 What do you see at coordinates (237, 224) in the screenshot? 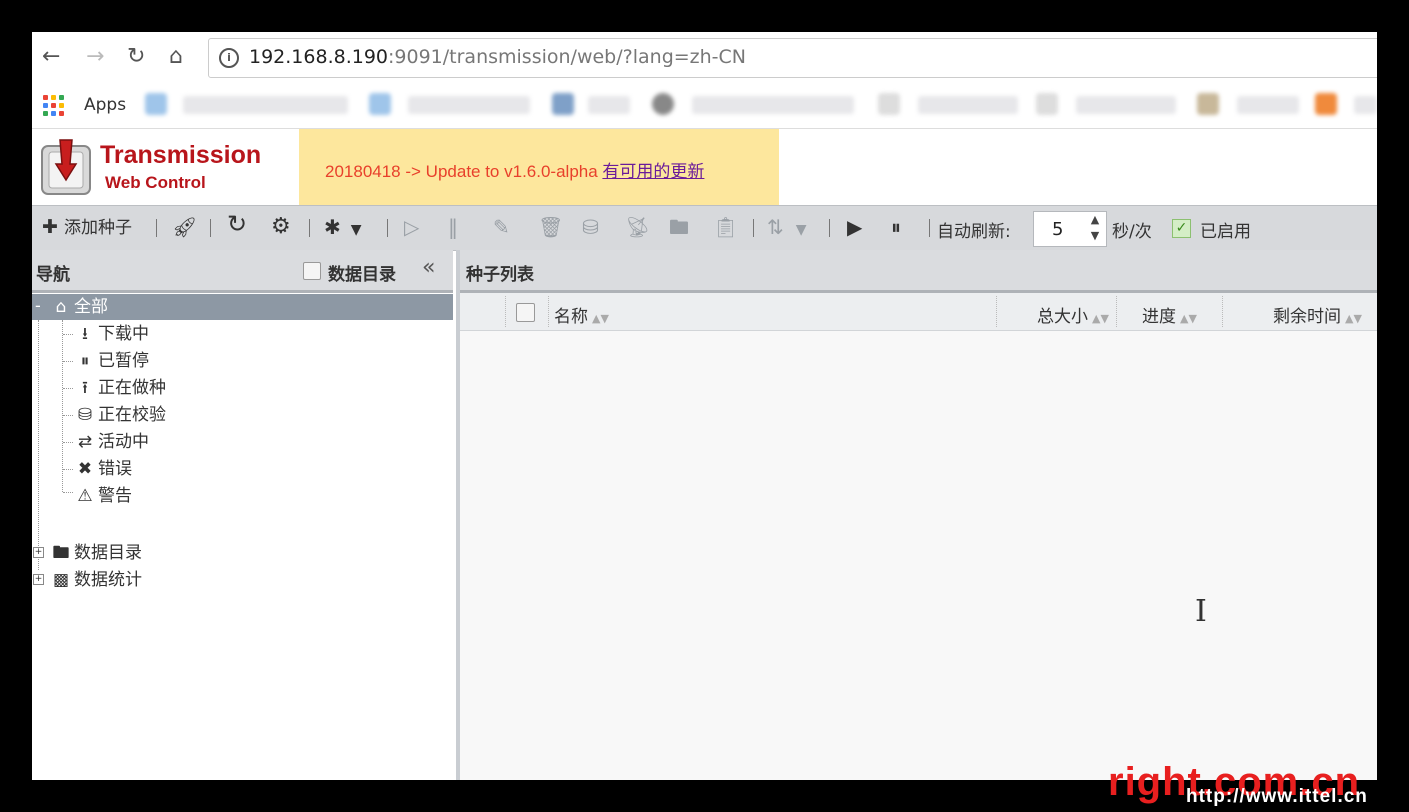
I see `refresh-icon: ↻` at bounding box center [237, 224].